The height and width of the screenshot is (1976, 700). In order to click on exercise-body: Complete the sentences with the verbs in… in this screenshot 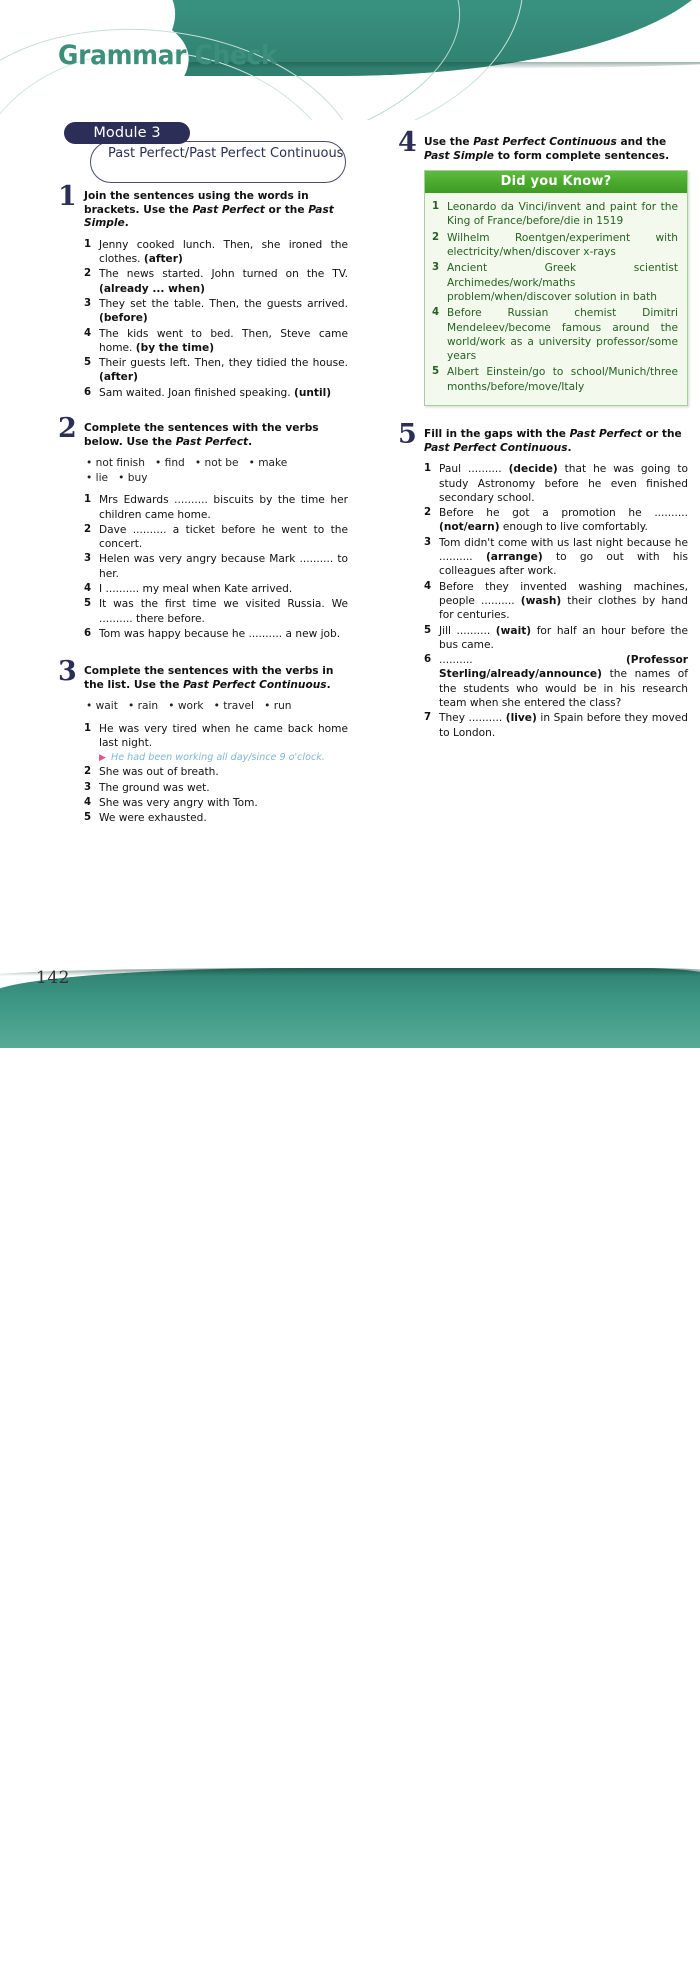, I will do `click(203, 745)`.